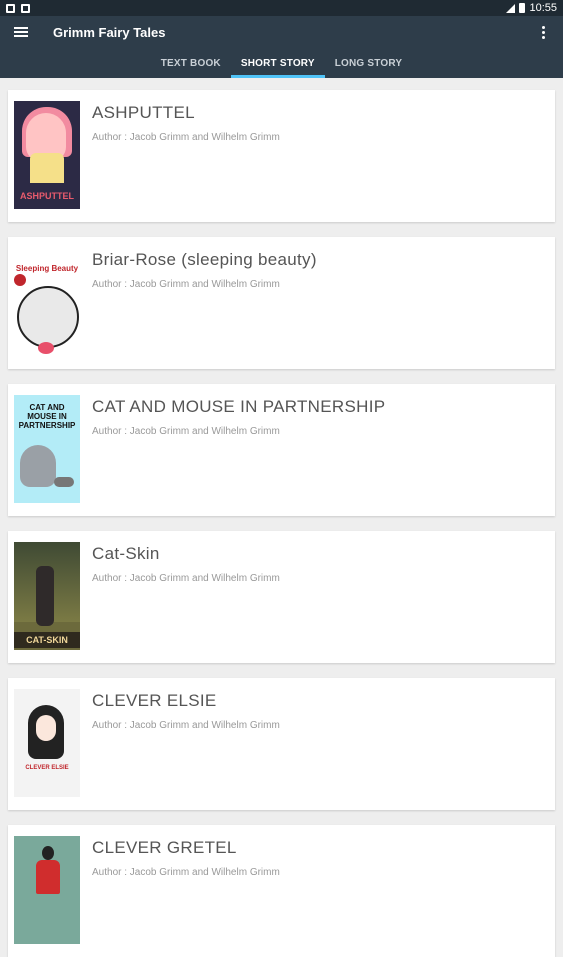 Image resolution: width=563 pixels, height=957 pixels. Describe the element at coordinates (109, 32) in the screenshot. I see `app-title: Grimm Fairy Tales` at that location.